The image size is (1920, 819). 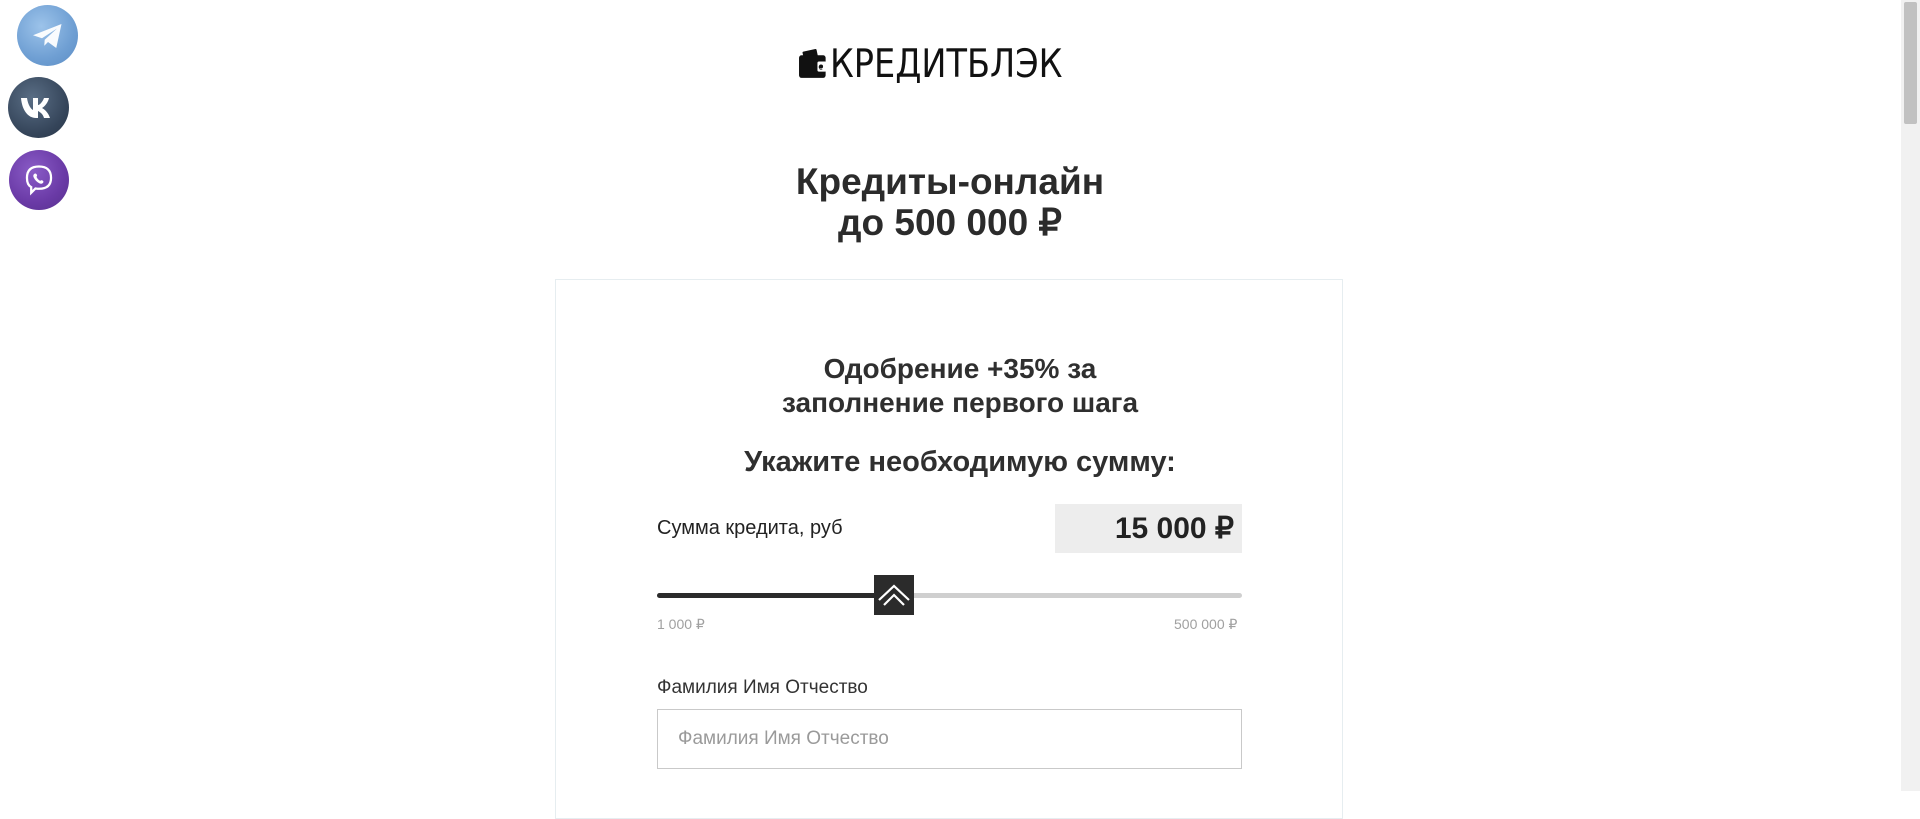 What do you see at coordinates (35, 107) in the screenshot?
I see `vk-icon` at bounding box center [35, 107].